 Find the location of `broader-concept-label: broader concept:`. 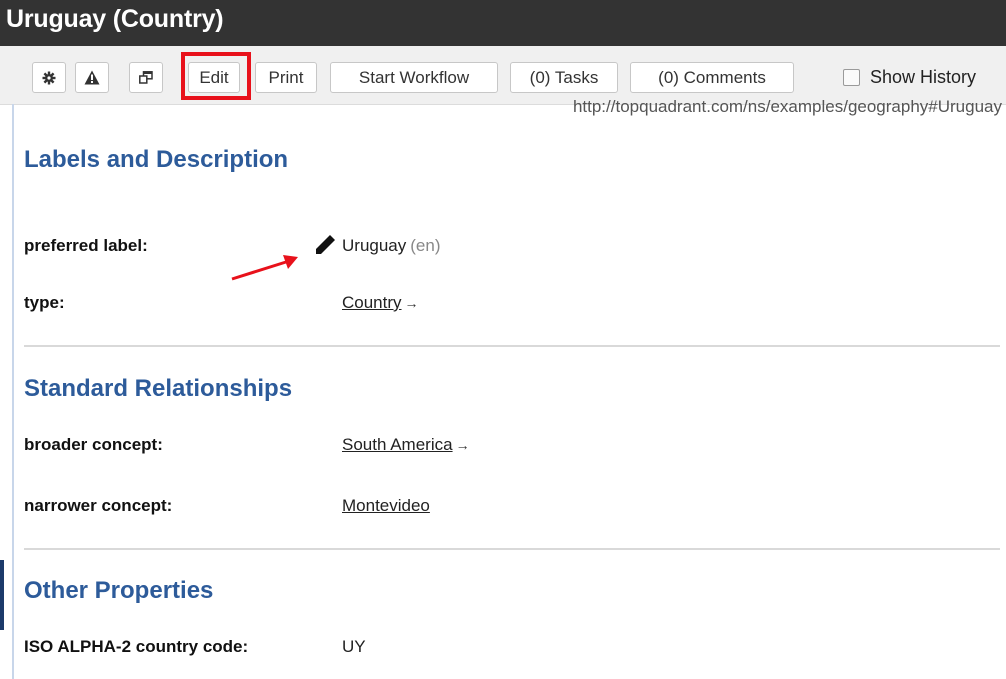

broader-concept-label: broader concept: is located at coordinates (93, 444).